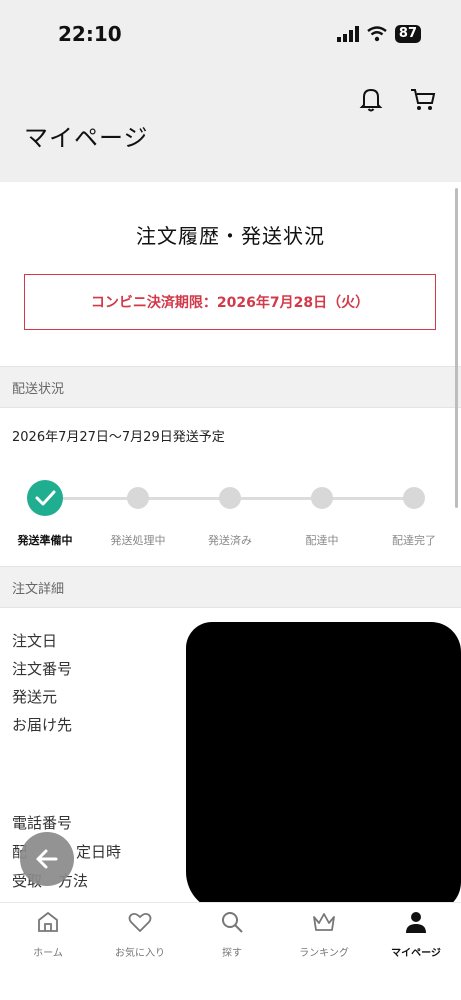 The image size is (461, 1000). What do you see at coordinates (118, 437) in the screenshot?
I see `shipping-estimate: 2026年7月27日〜7月29日発送予定` at bounding box center [118, 437].